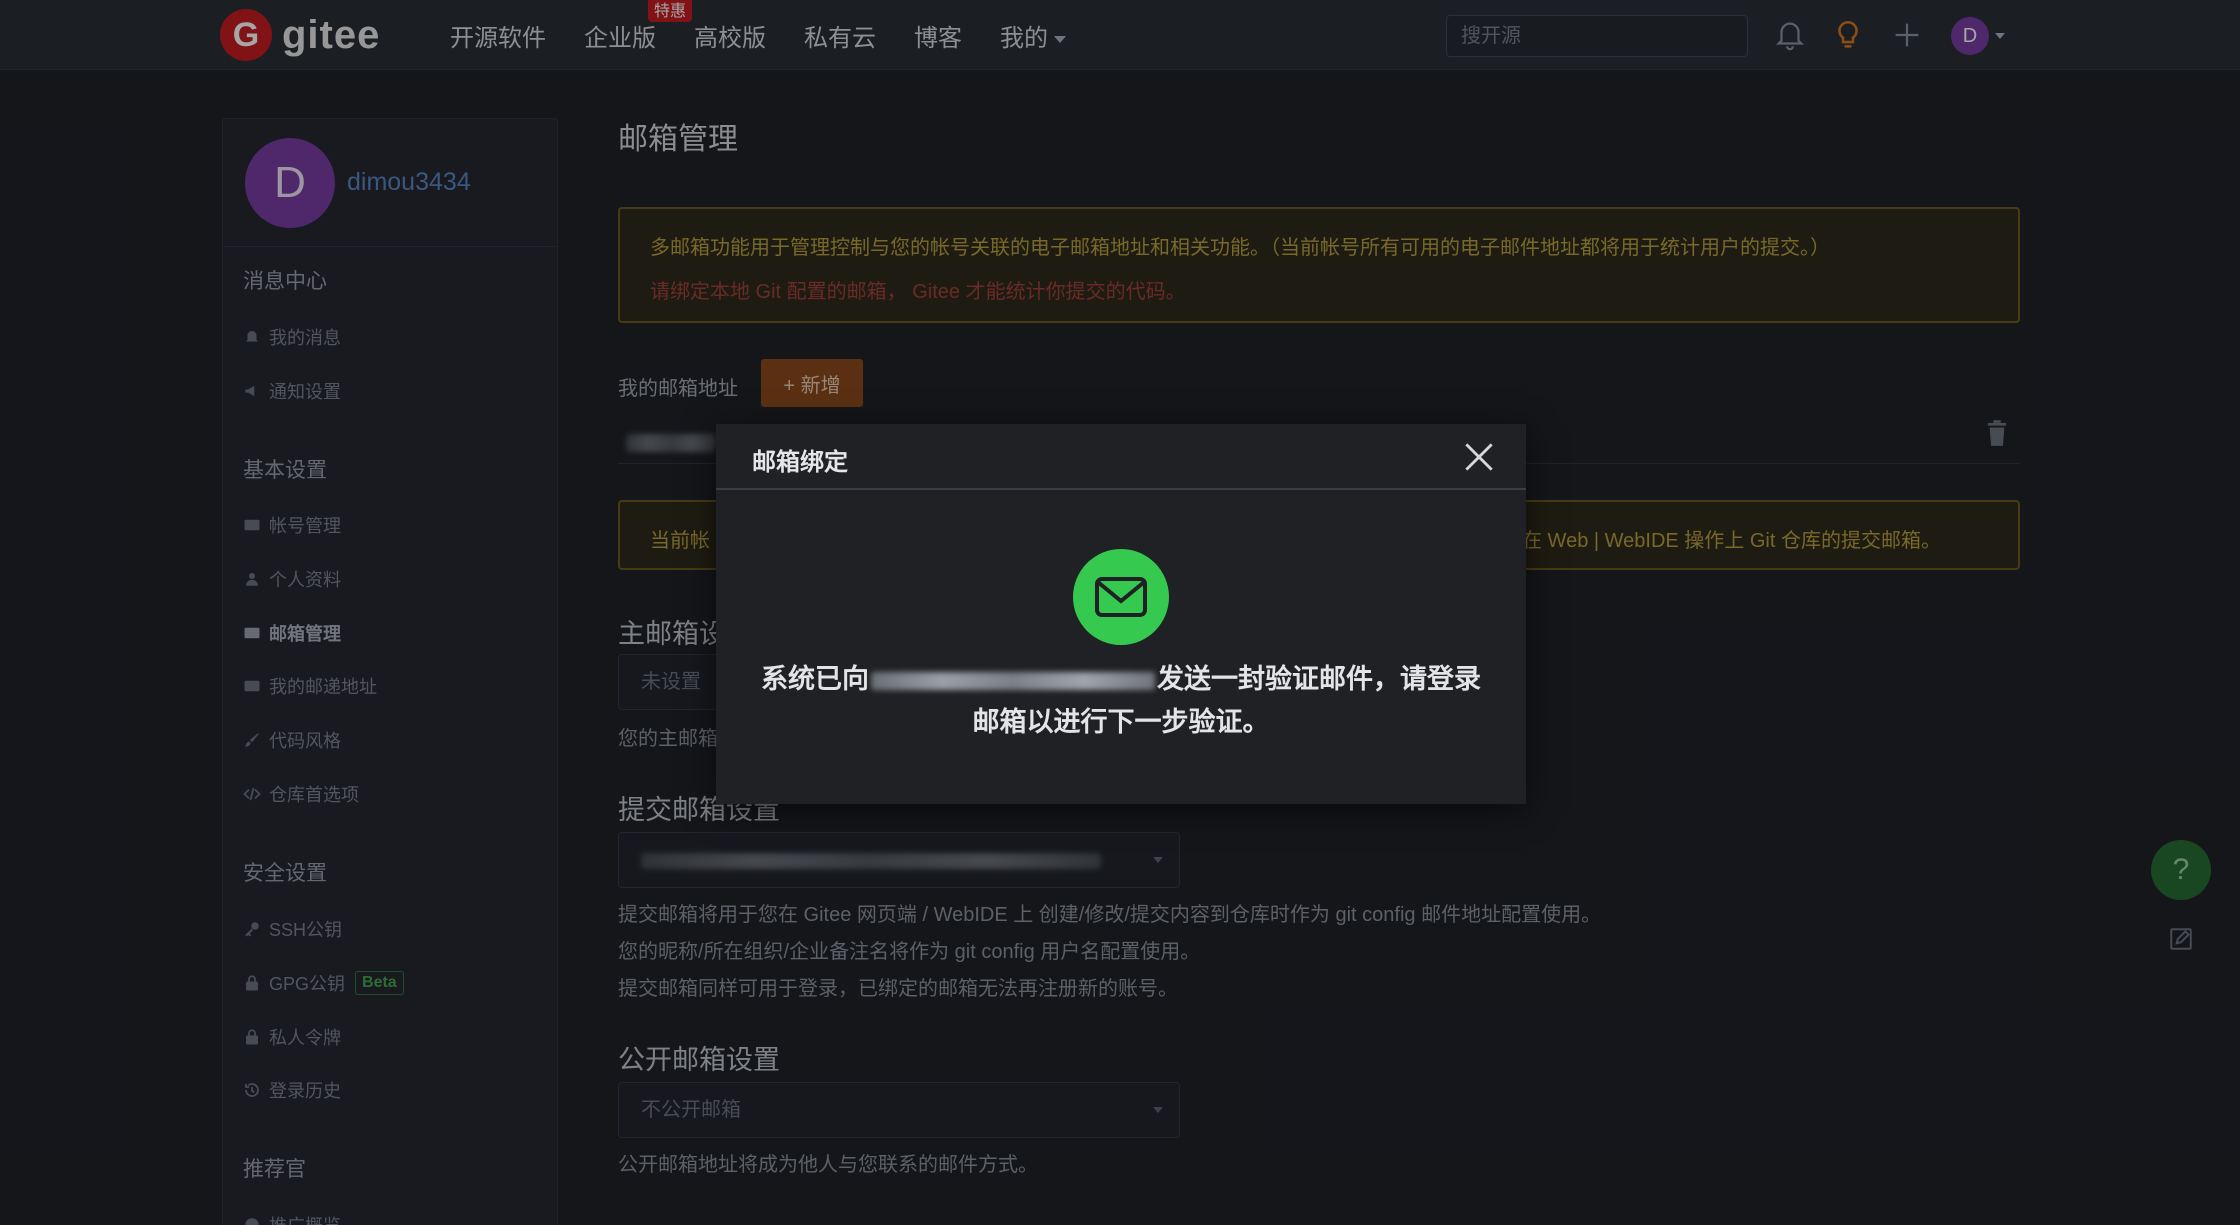  What do you see at coordinates (1319, 679) in the screenshot?
I see `dialog-message-after: 发送一封验证邮件，请登录` at bounding box center [1319, 679].